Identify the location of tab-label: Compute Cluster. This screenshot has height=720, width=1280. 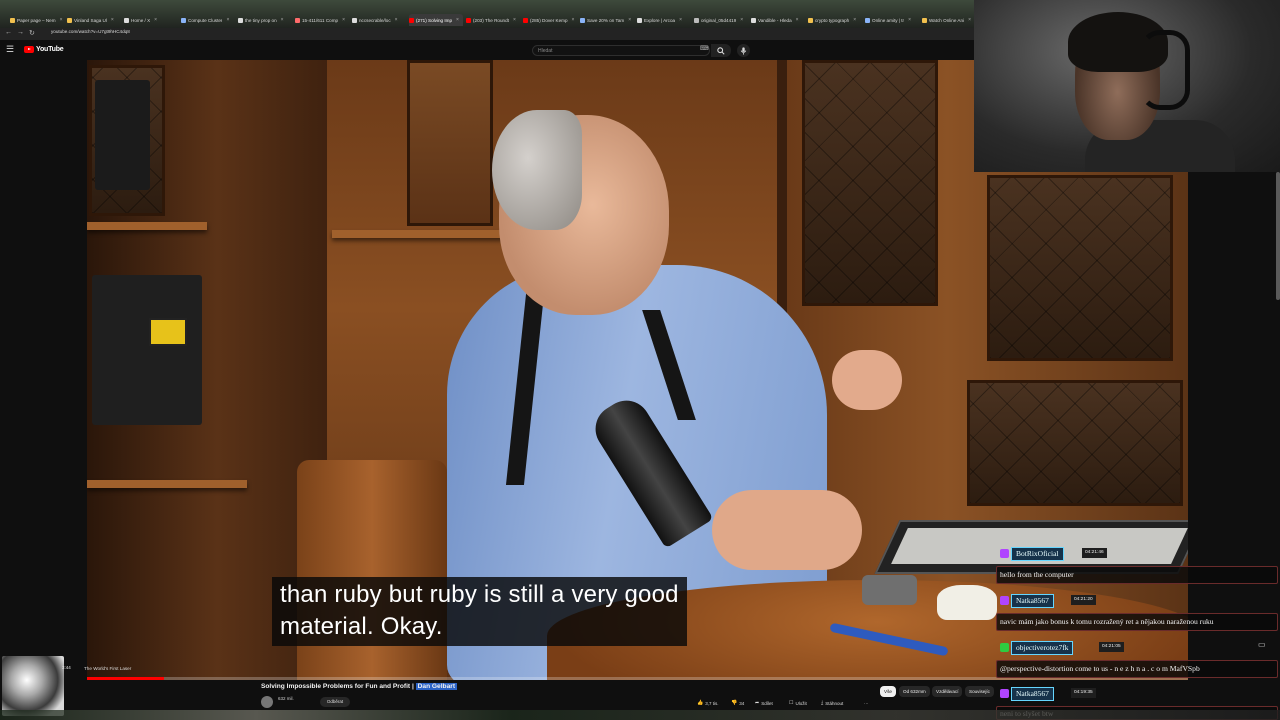
(205, 20).